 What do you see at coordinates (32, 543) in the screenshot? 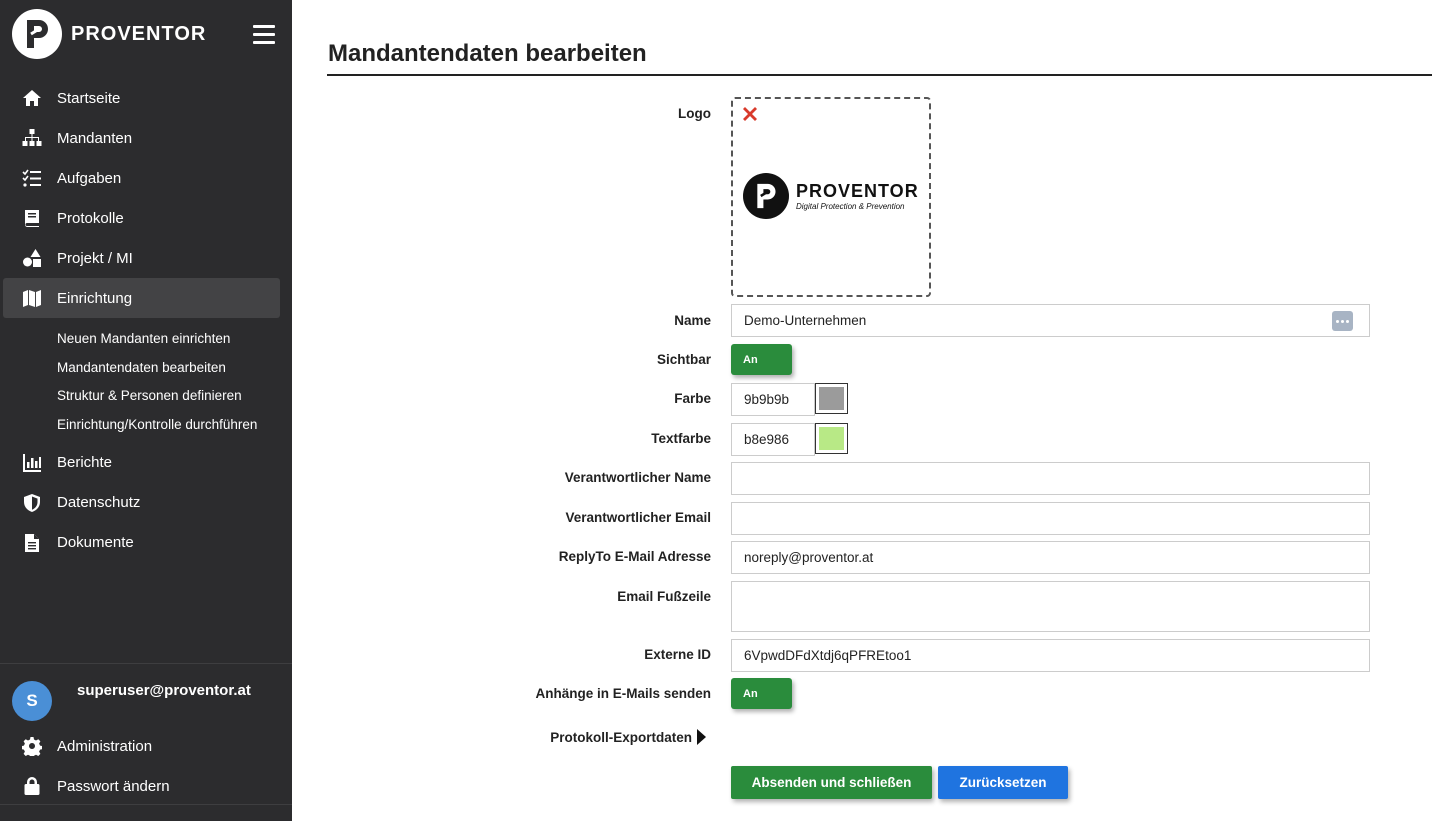
I see `document-icon` at bounding box center [32, 543].